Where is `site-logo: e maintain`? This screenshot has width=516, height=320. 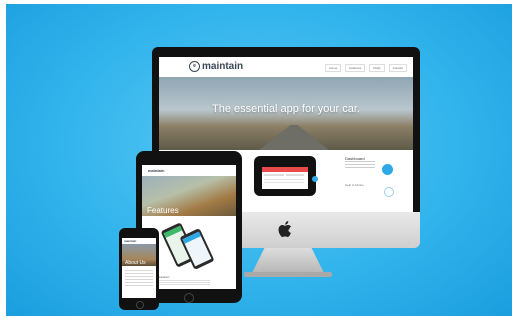
site-logo: e maintain is located at coordinates (216, 66).